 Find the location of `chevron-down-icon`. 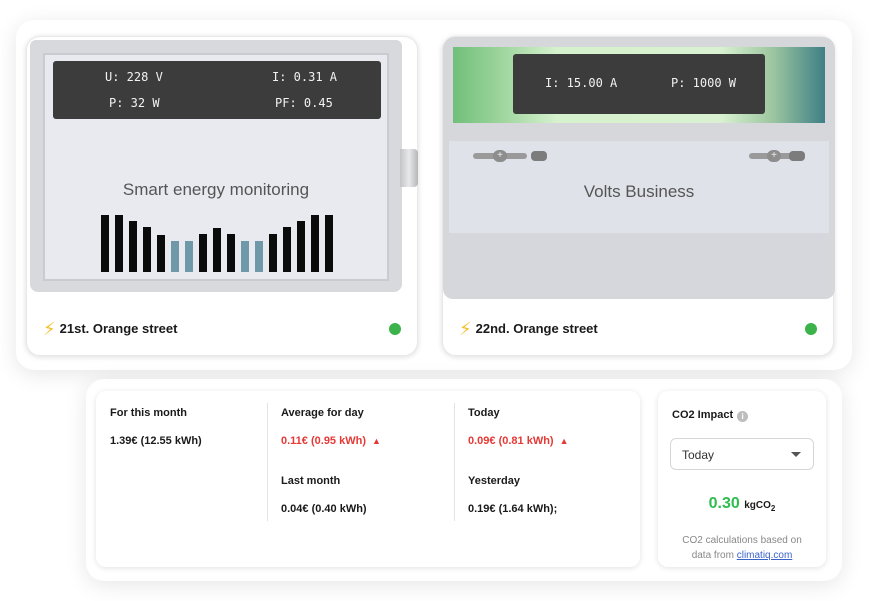

chevron-down-icon is located at coordinates (796, 454).